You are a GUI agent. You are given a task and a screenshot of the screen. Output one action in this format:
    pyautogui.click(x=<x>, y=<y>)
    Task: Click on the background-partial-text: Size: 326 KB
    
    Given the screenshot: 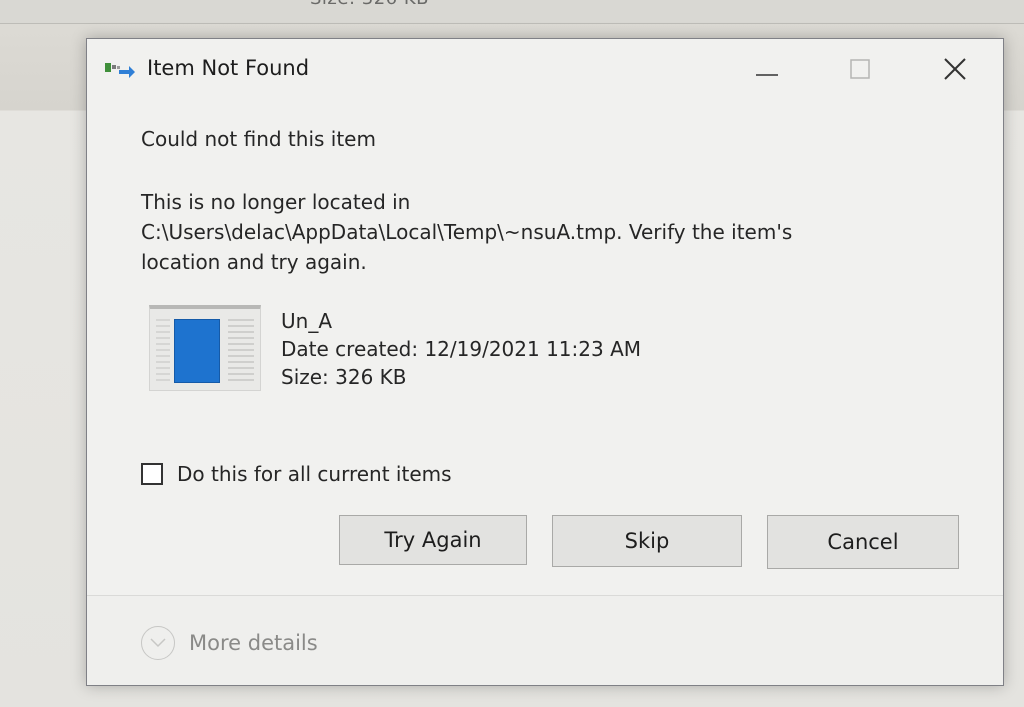 What is the action you would take?
    pyautogui.click(x=369, y=4)
    